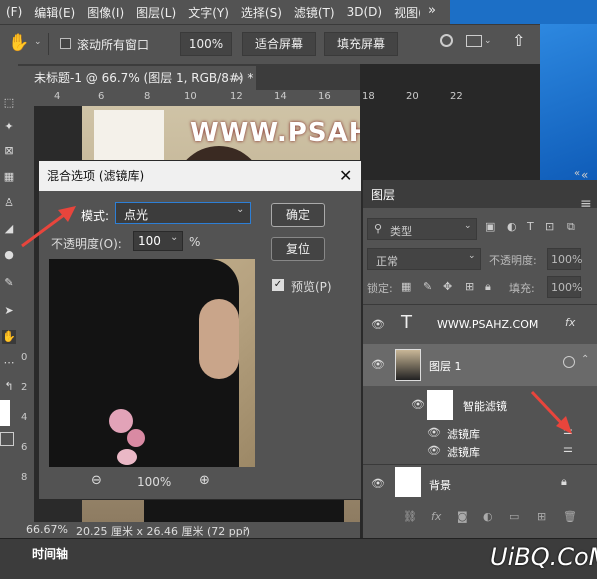 This screenshot has height=579, width=597. I want to click on reset-button: 复位, so click(298, 249).